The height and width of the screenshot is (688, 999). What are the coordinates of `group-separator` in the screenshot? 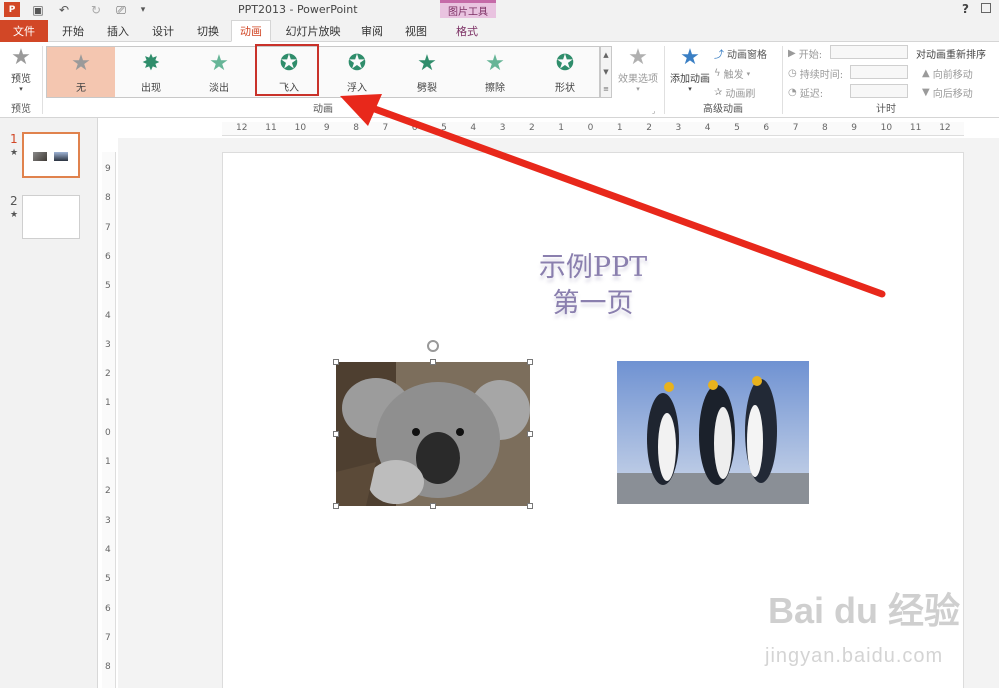 It's located at (664, 80).